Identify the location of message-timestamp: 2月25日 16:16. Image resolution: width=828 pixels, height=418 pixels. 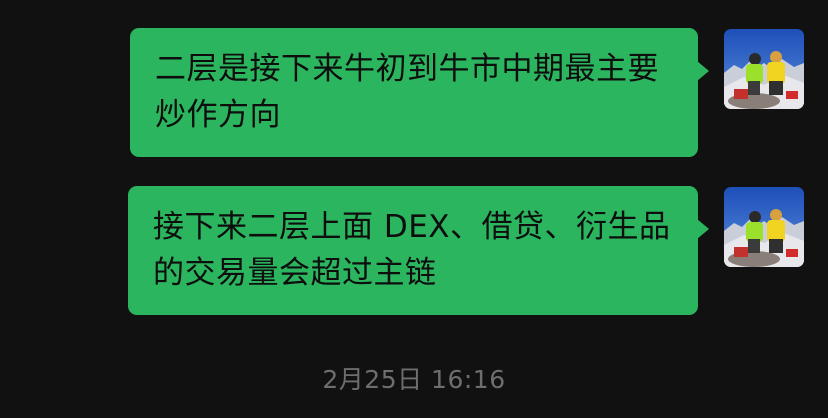
(414, 379).